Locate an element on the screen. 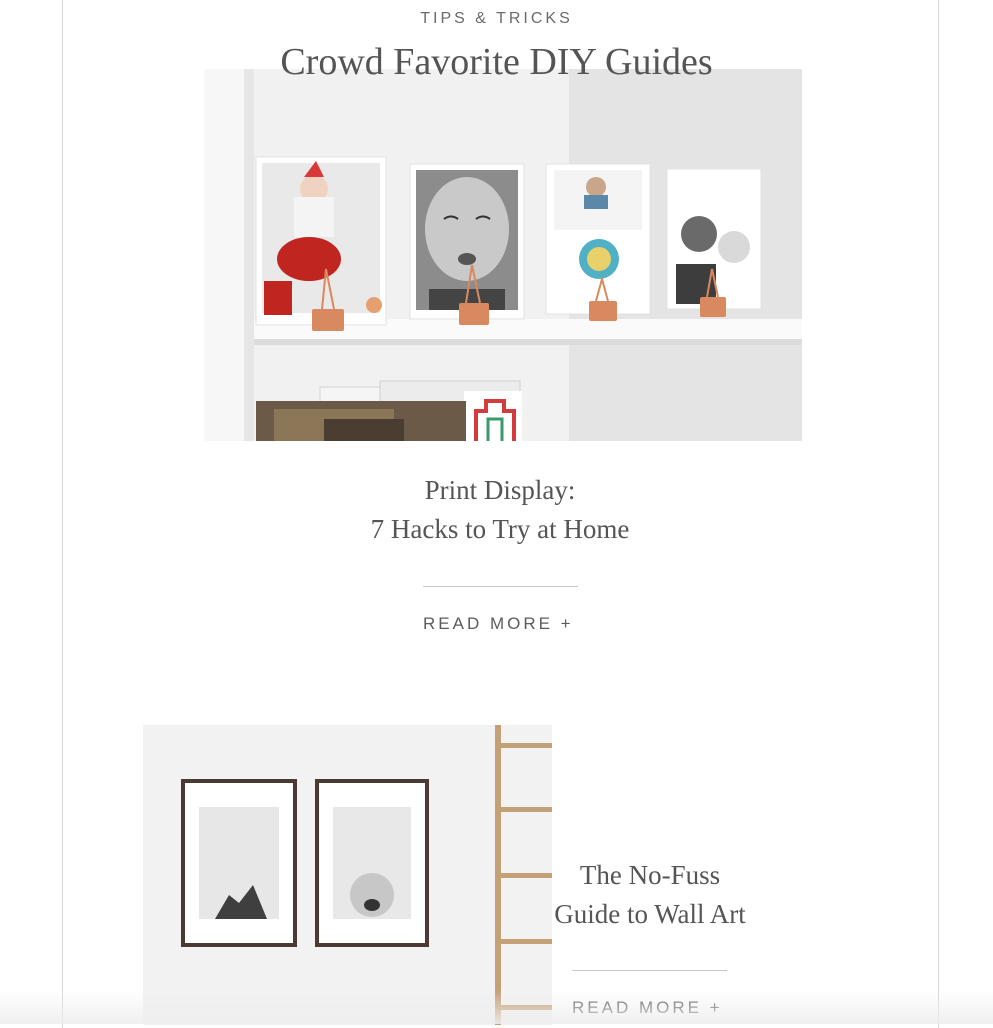  section-title: Crowd Favorite DIY Guides is located at coordinates (496, 62).